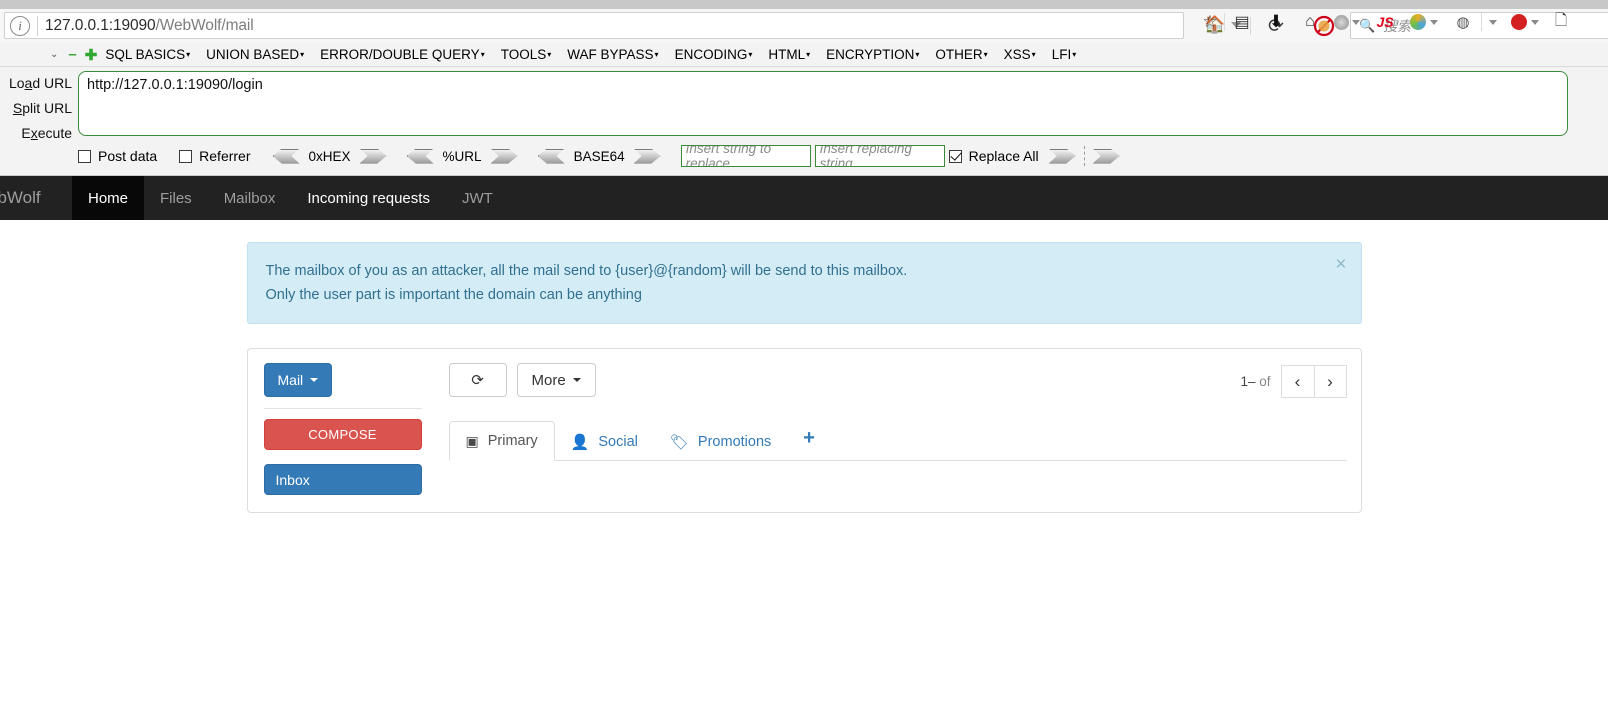 This screenshot has height=725, width=1608. Describe the element at coordinates (1525, 22) in the screenshot. I see `extension-icon` at that location.